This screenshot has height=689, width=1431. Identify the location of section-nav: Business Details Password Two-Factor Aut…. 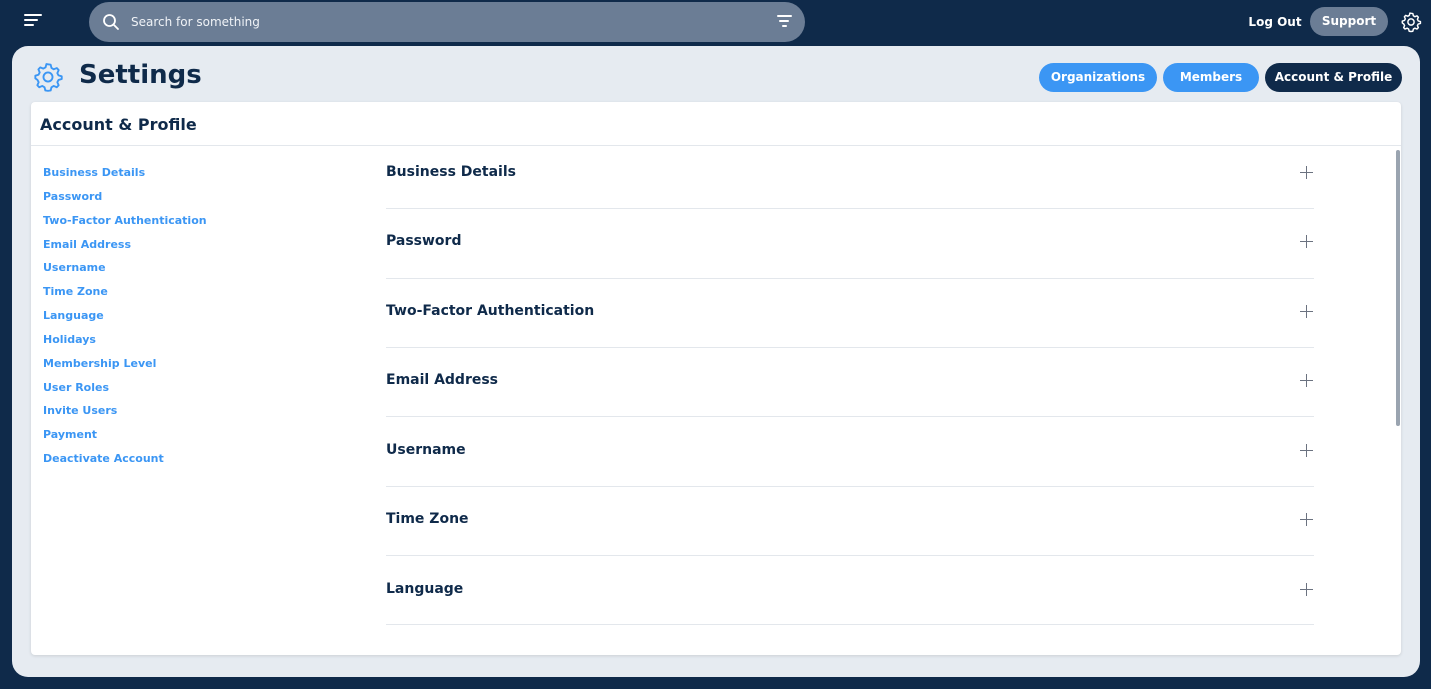
(125, 320).